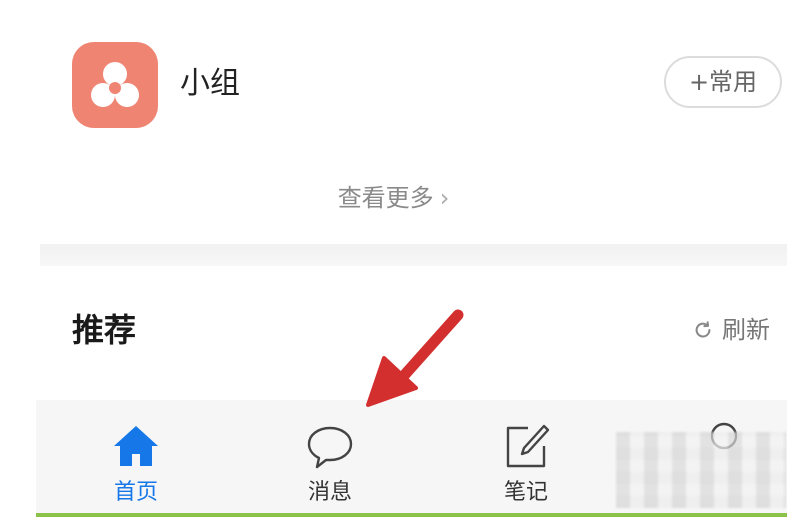 This screenshot has height=517, width=787. Describe the element at coordinates (444, 198) in the screenshot. I see `chevron-right-icon: ›` at that location.